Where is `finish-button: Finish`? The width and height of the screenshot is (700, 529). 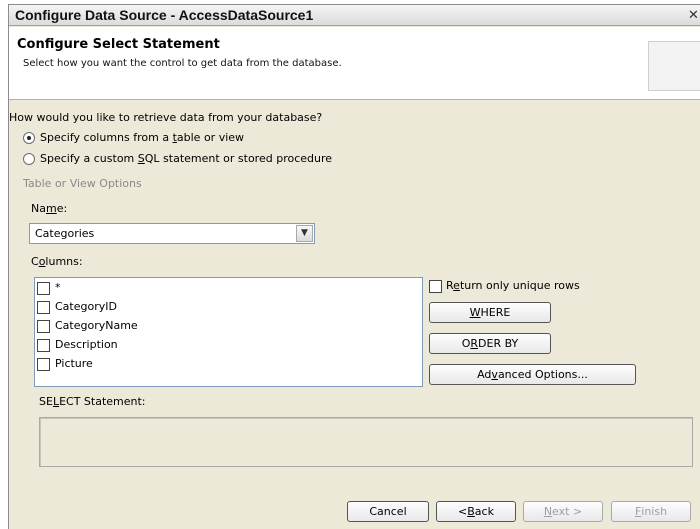
finish-button: Finish is located at coordinates (651, 511).